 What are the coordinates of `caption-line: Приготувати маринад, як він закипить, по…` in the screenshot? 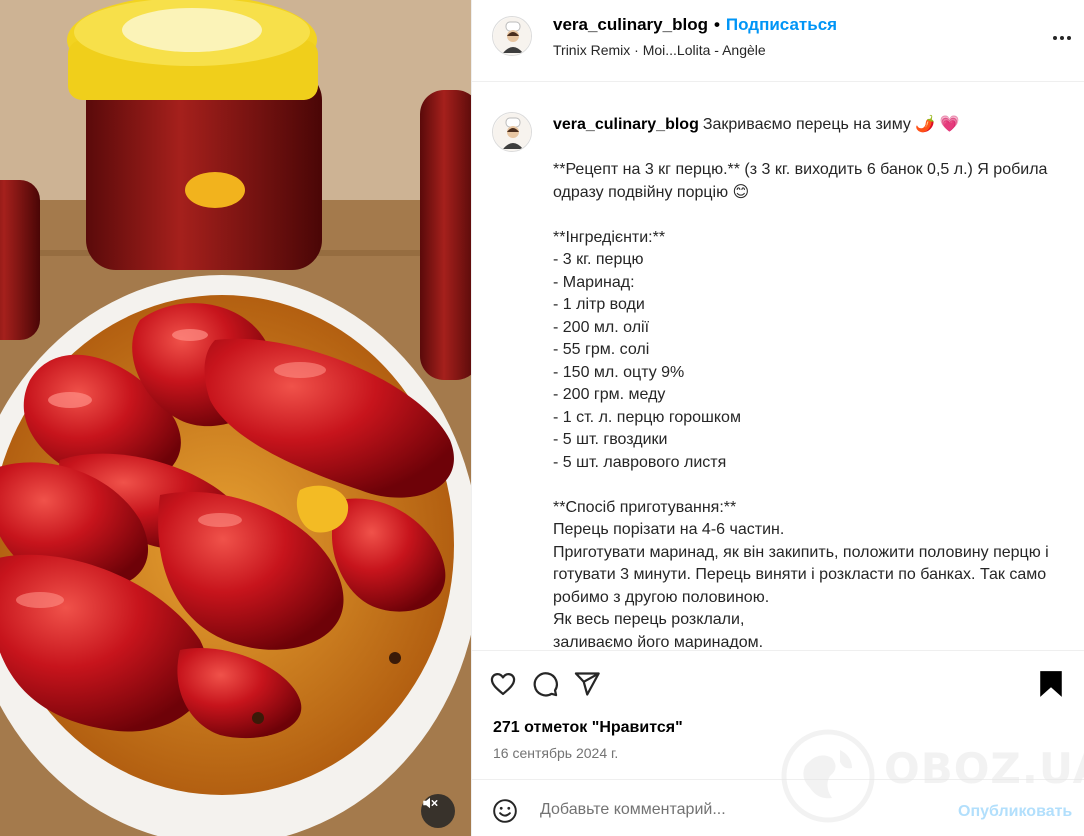 It's located at (801, 574).